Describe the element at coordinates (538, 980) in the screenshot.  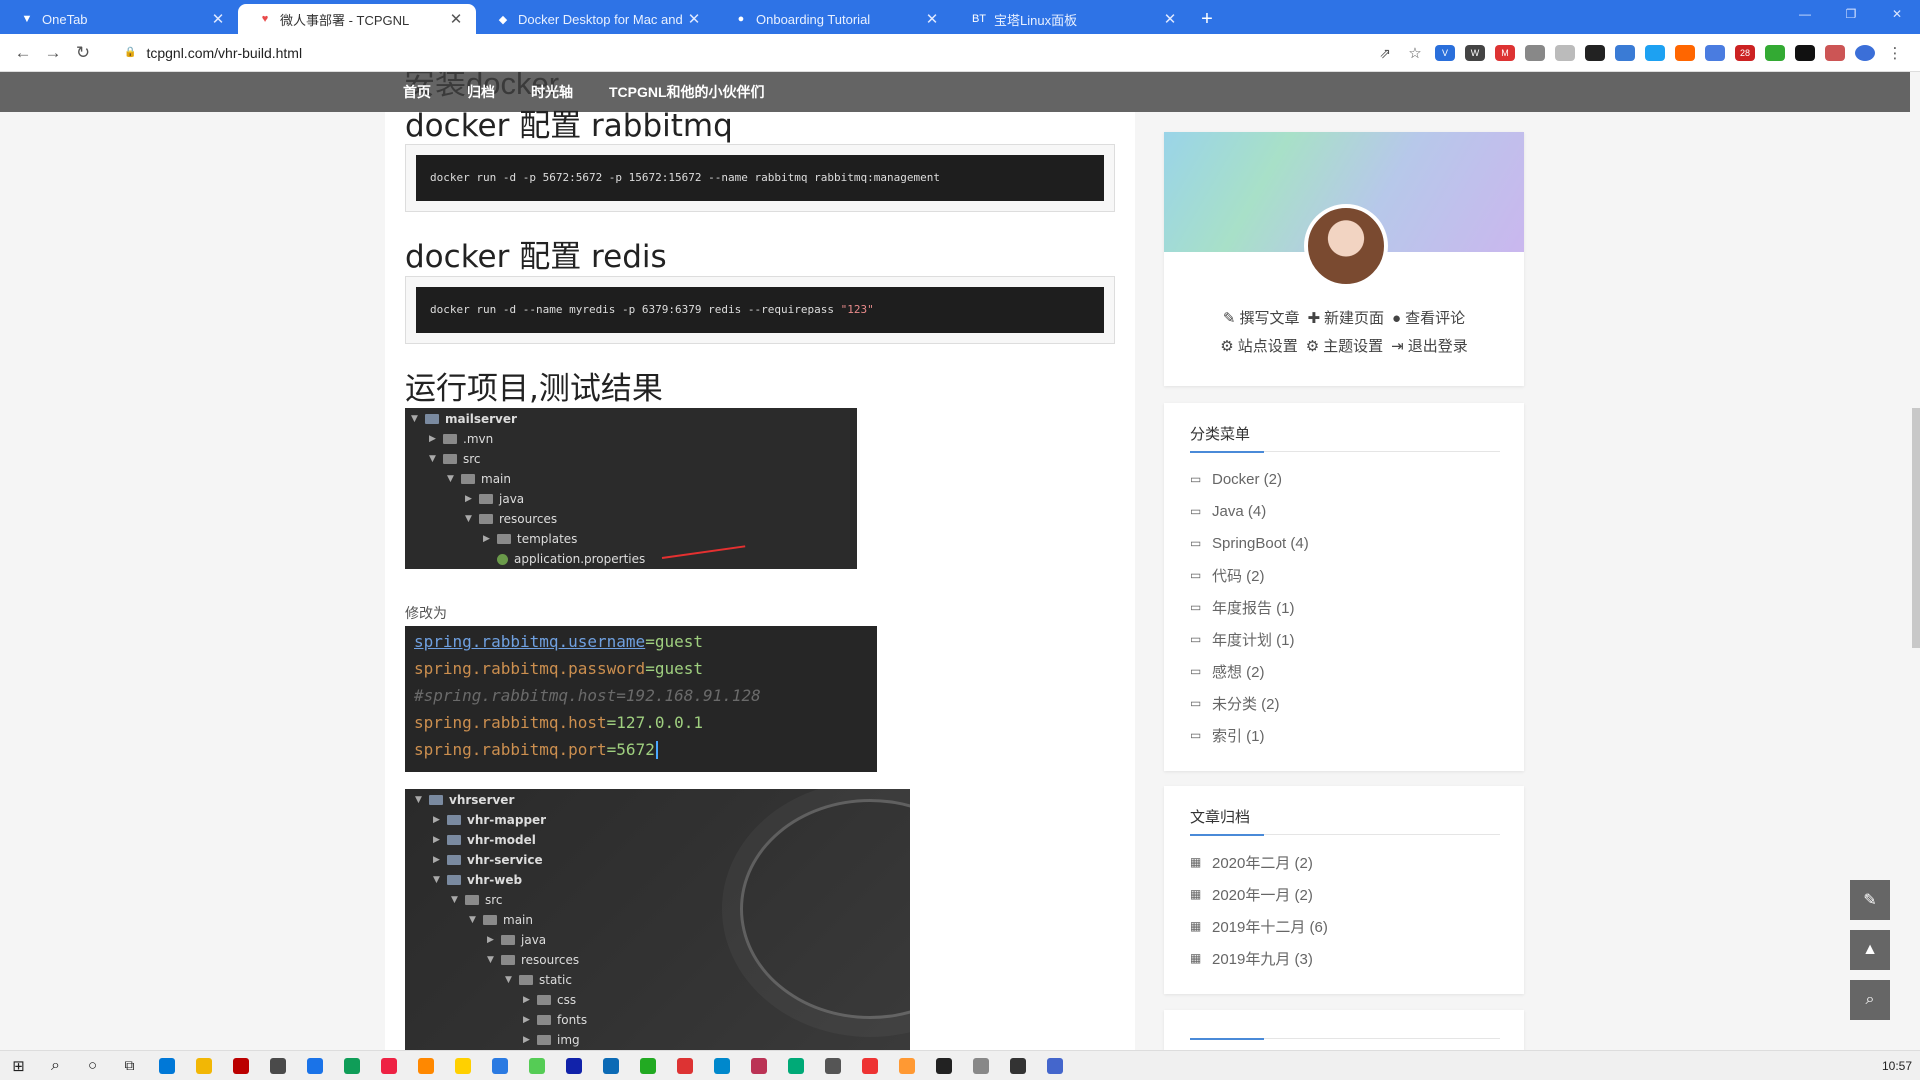
I see `tree-node: ▼ static` at that location.